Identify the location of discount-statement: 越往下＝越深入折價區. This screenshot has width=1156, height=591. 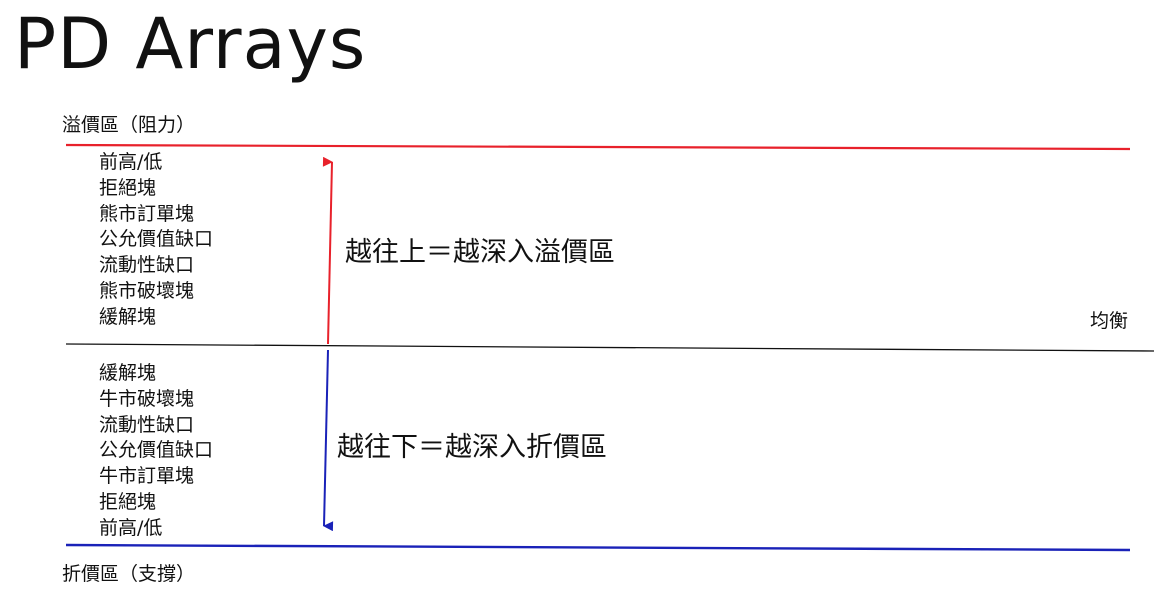
(472, 447).